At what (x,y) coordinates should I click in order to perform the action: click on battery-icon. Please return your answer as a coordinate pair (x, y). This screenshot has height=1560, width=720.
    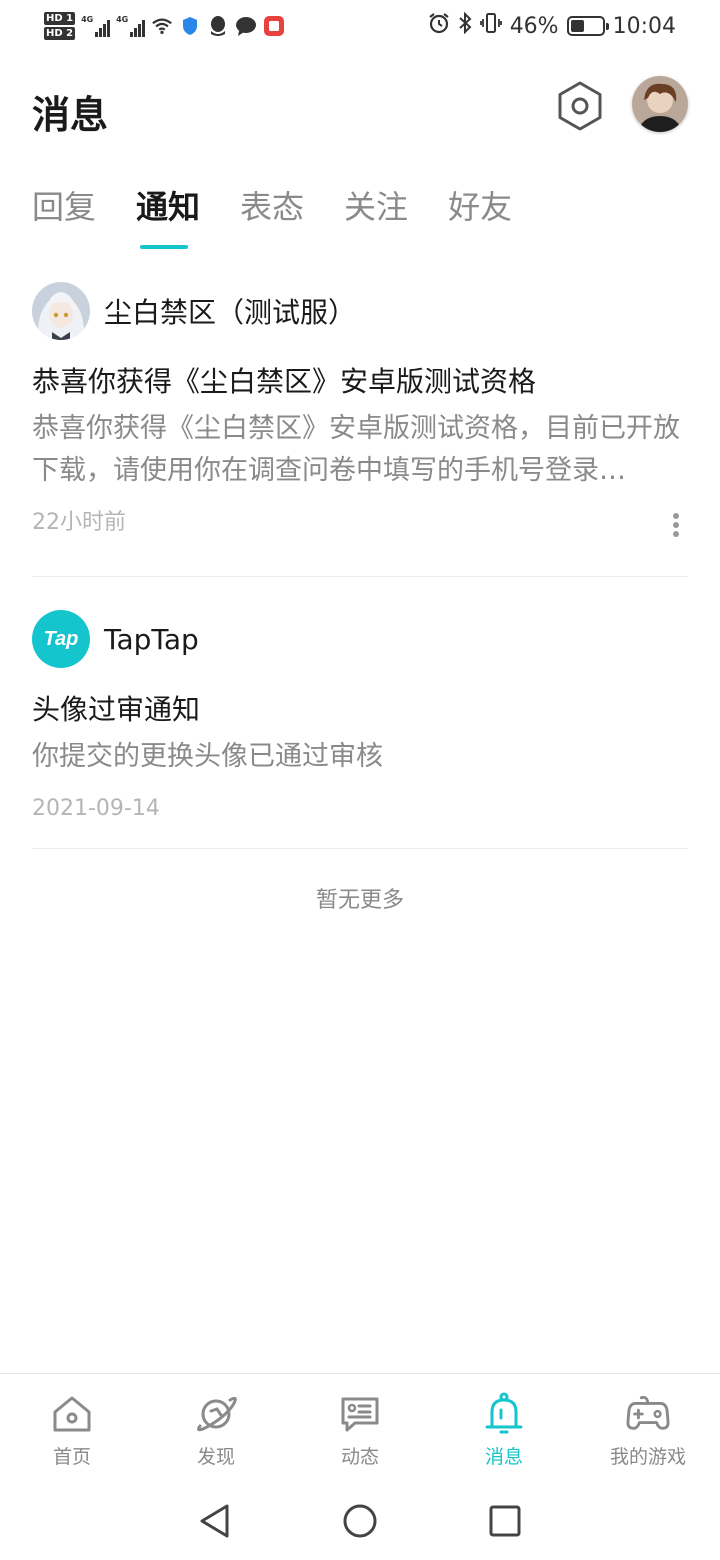
    Looking at the image, I should click on (587, 26).